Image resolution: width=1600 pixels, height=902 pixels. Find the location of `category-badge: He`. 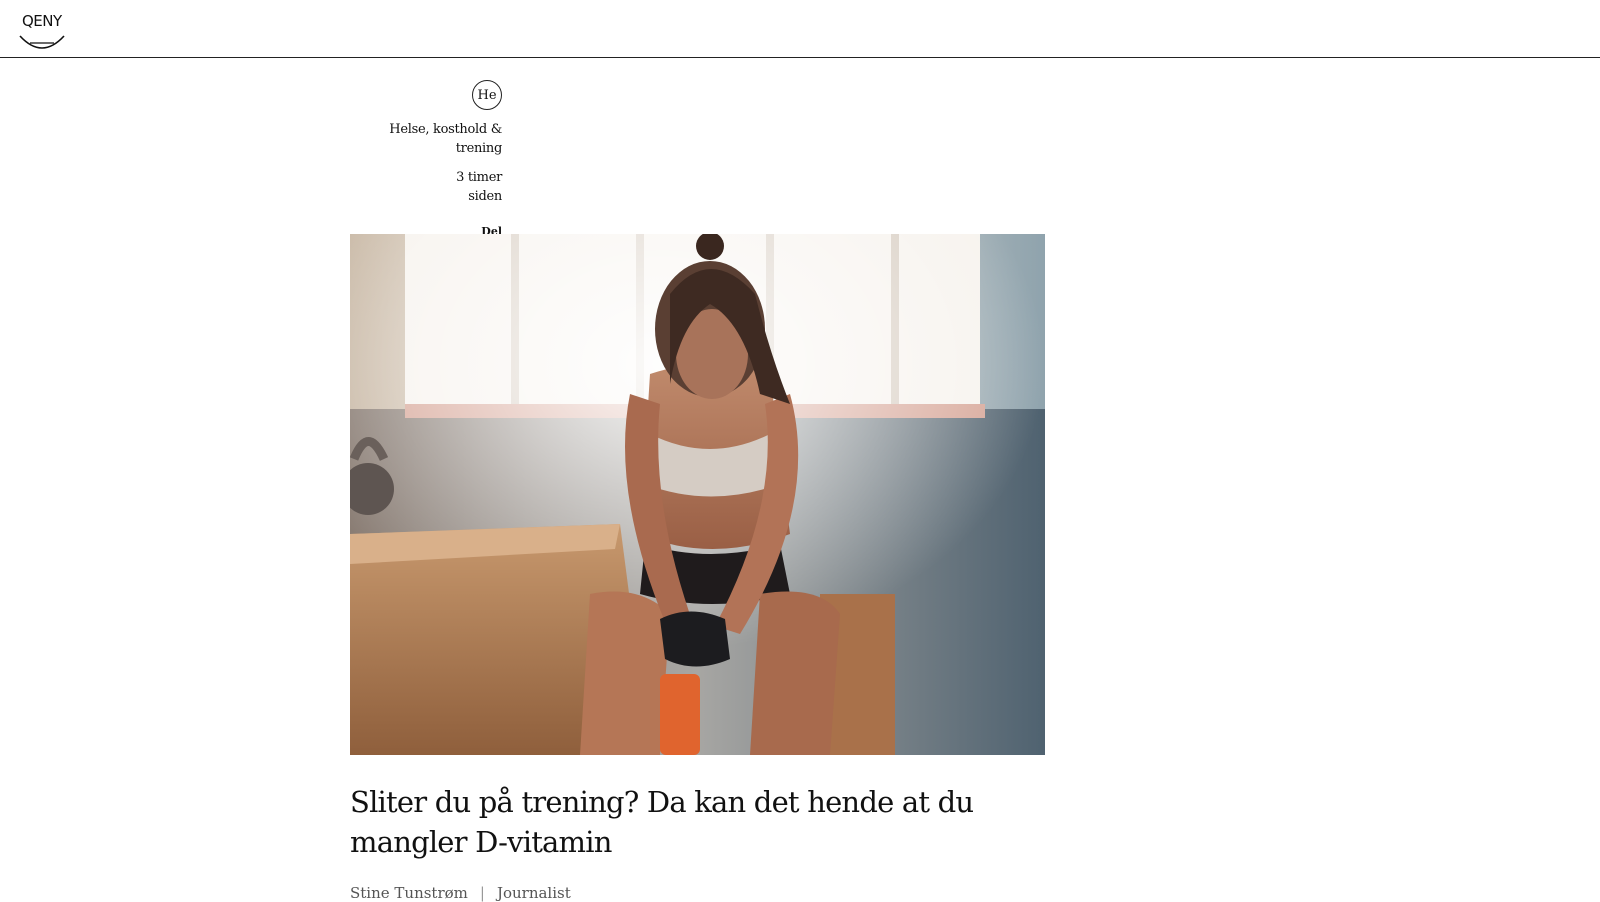

category-badge: He is located at coordinates (487, 95).